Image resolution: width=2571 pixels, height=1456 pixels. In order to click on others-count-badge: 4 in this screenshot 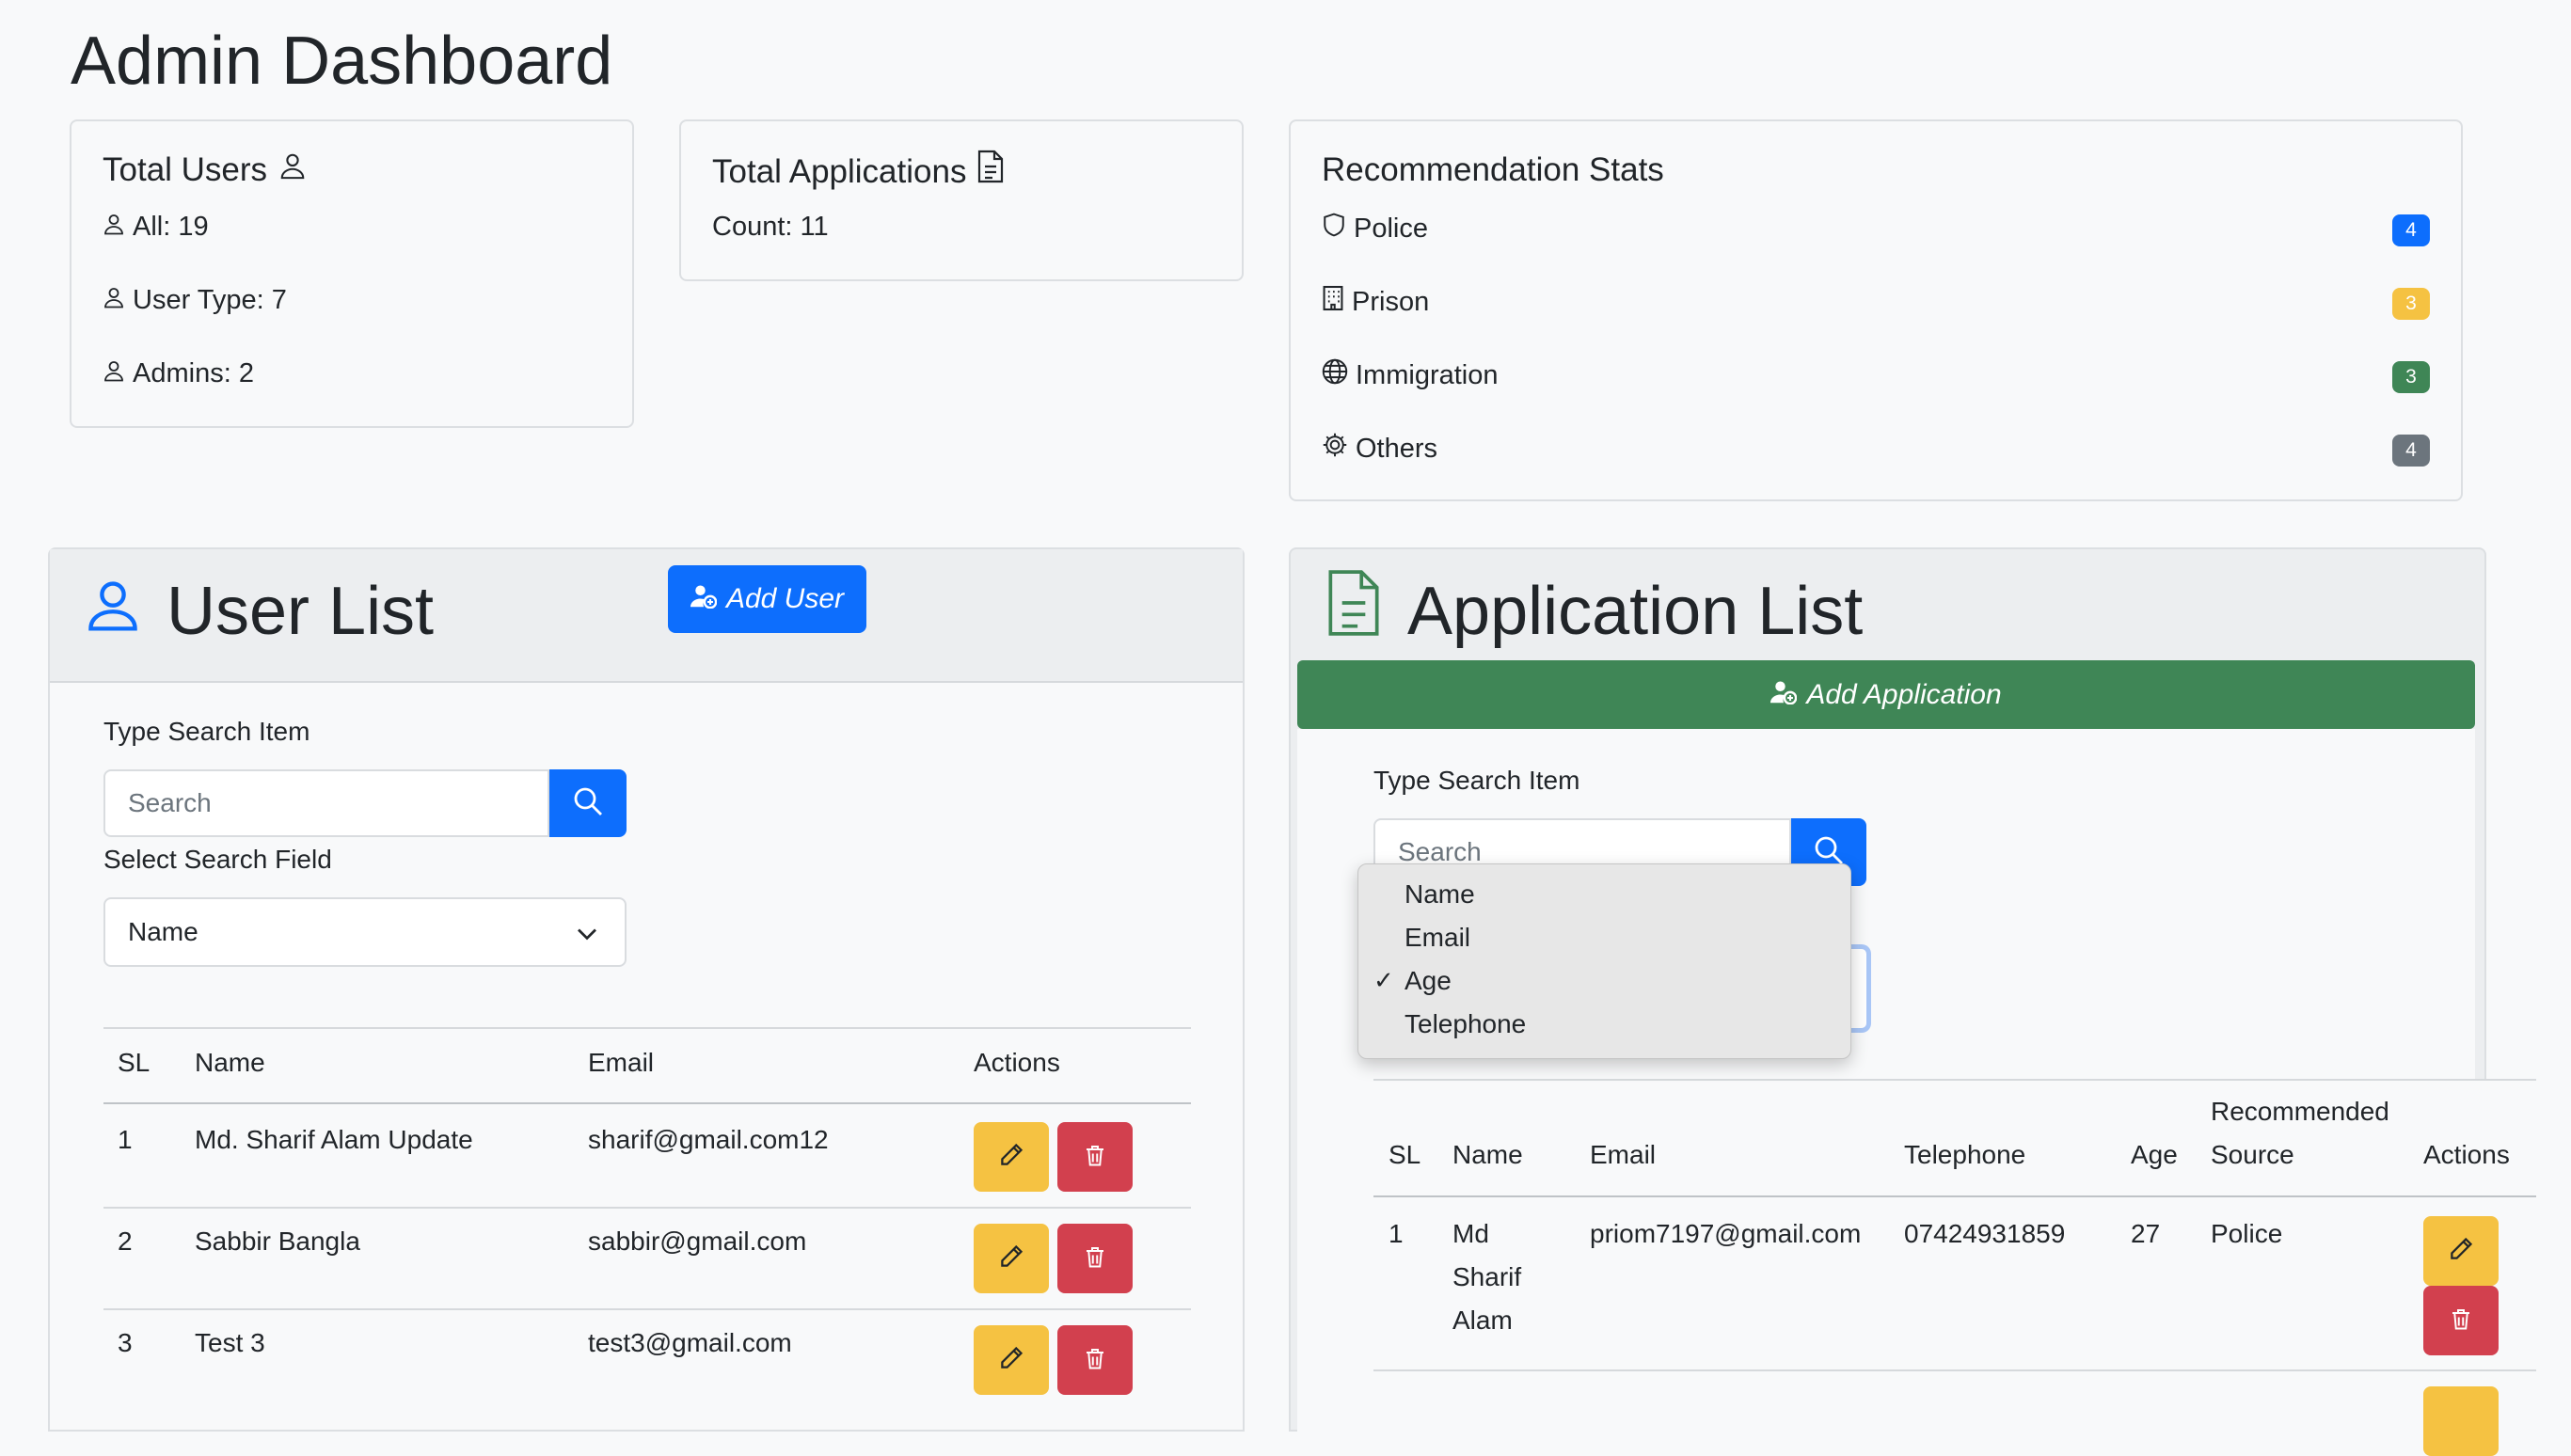, I will do `click(2411, 451)`.